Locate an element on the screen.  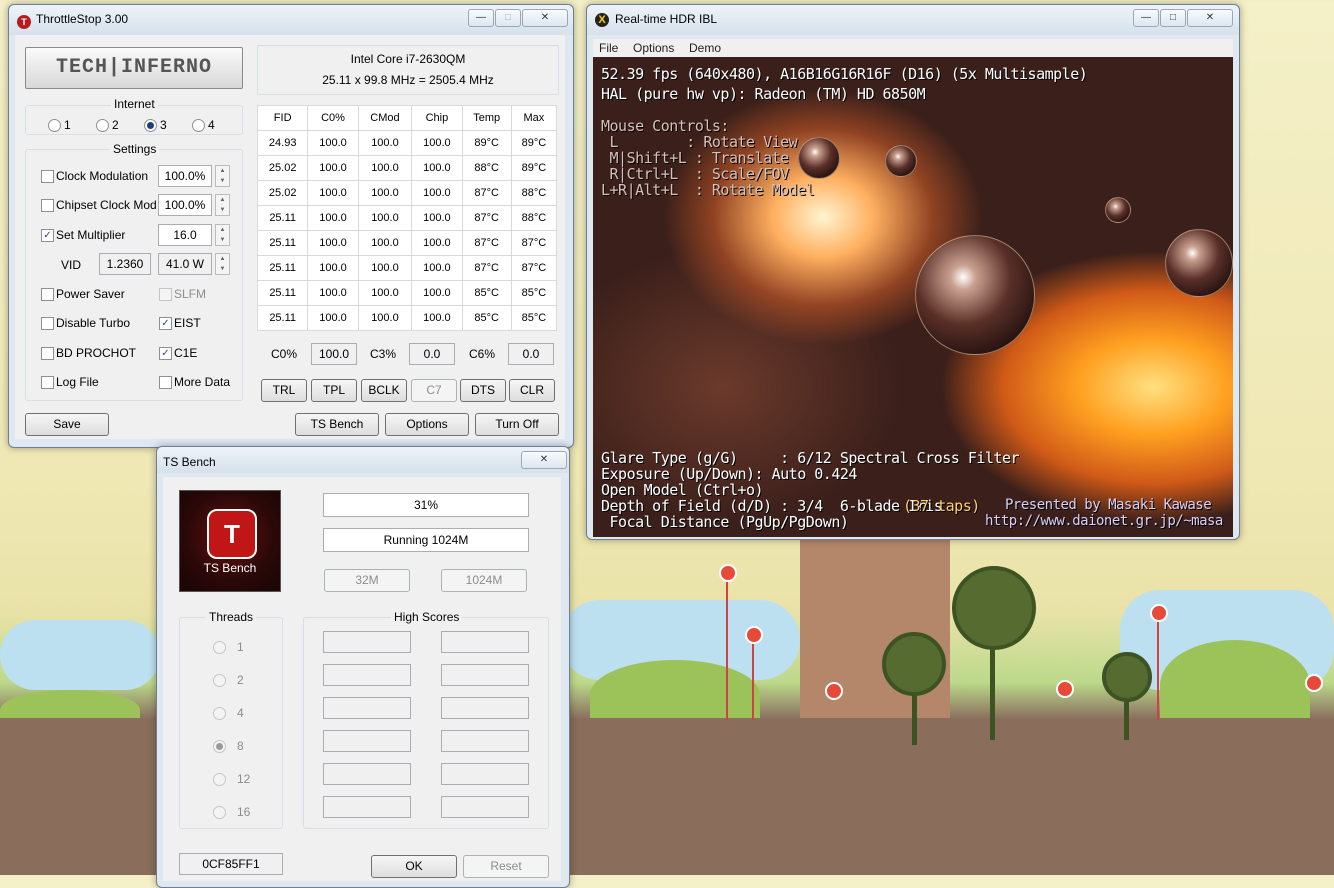
stop-sign-icon: T is located at coordinates (232, 534).